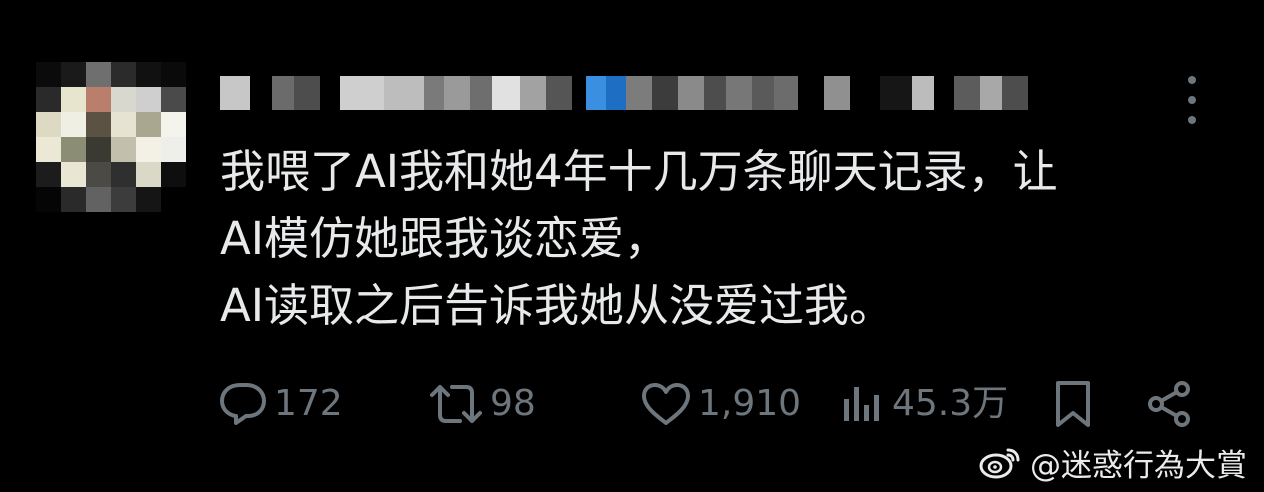  I want to click on action-bar: 172 98 1,910 45.3万, so click(632, 404).